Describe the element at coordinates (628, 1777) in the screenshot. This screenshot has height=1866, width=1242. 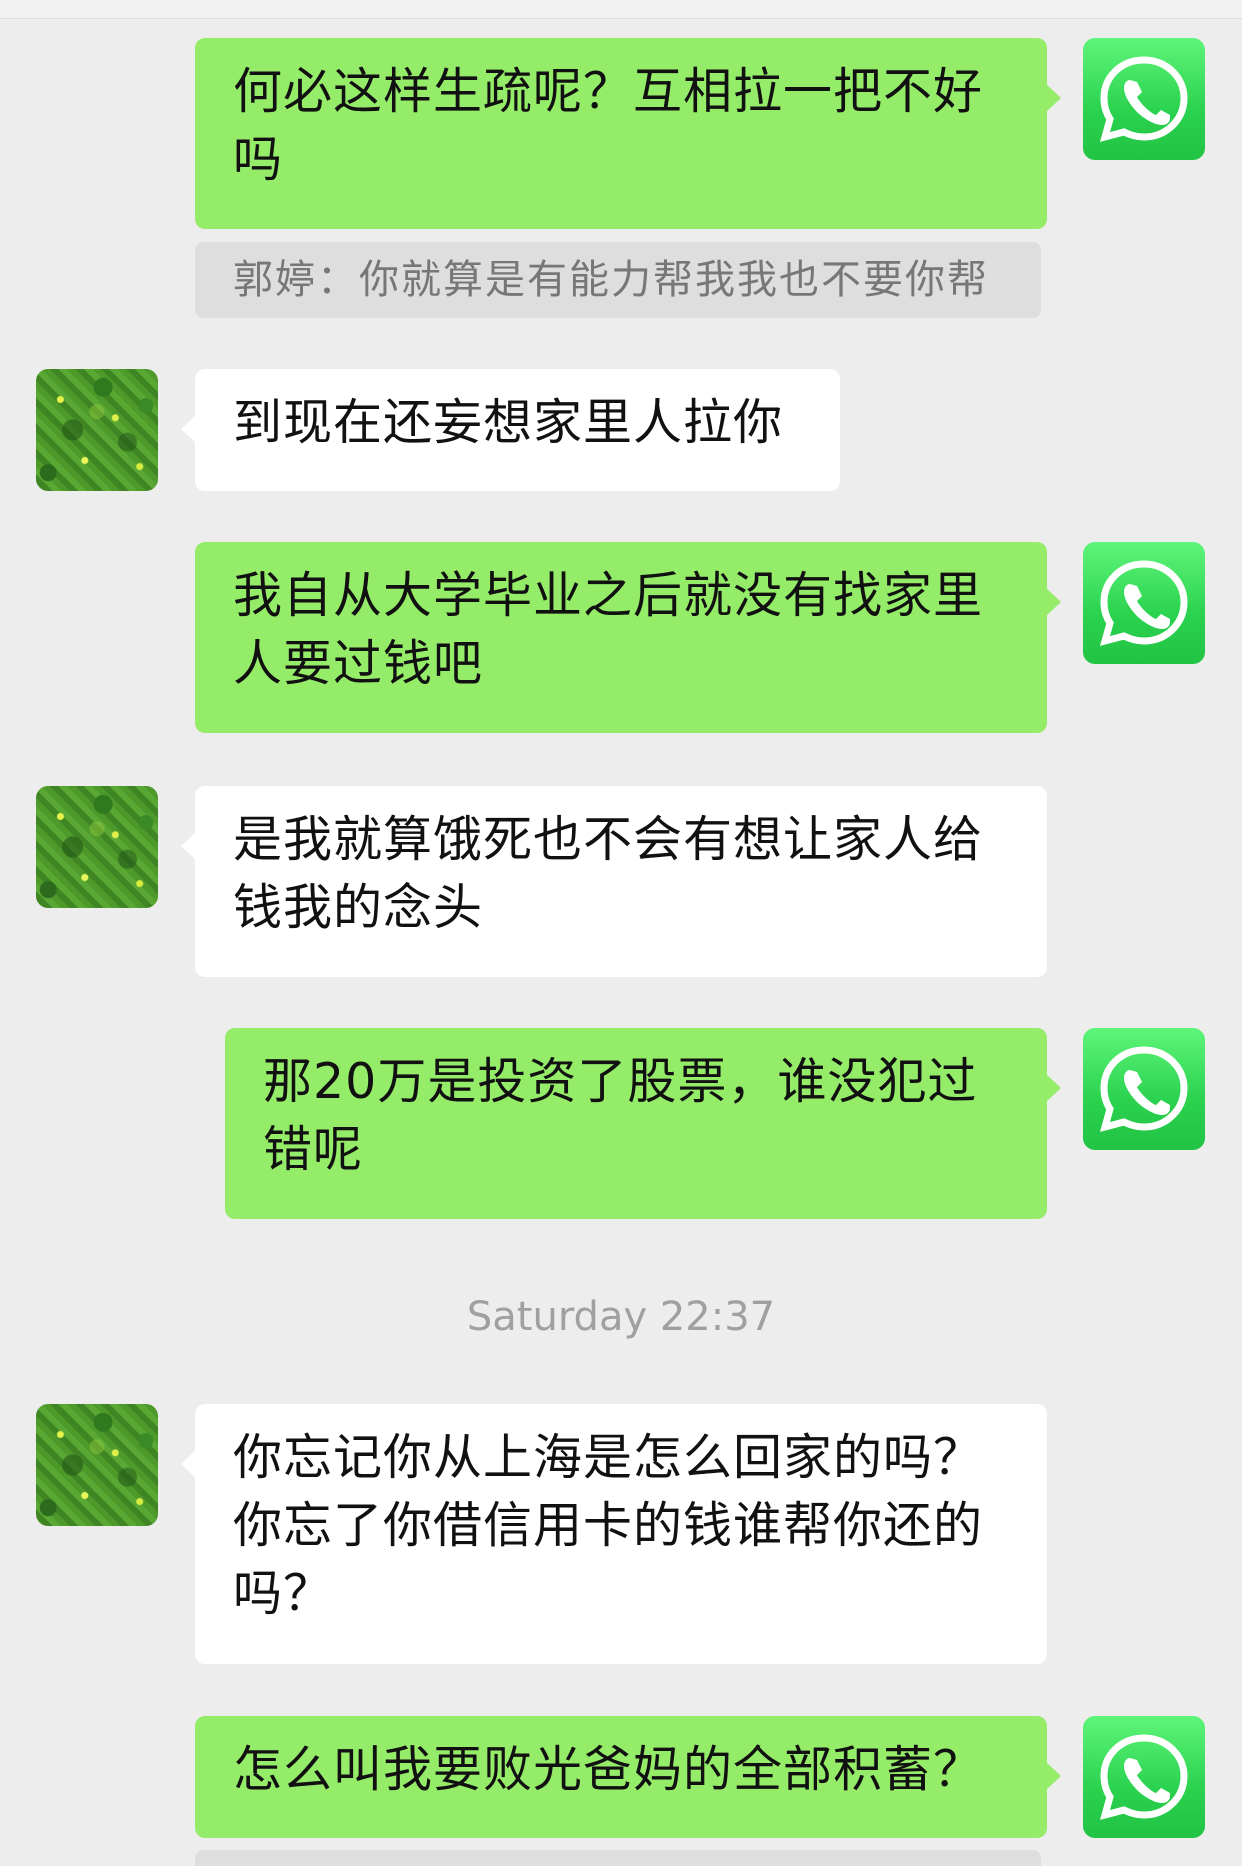
I see `message-bubble-sent: 怎么叫我要败光爸妈的全部积蓄？` at that location.